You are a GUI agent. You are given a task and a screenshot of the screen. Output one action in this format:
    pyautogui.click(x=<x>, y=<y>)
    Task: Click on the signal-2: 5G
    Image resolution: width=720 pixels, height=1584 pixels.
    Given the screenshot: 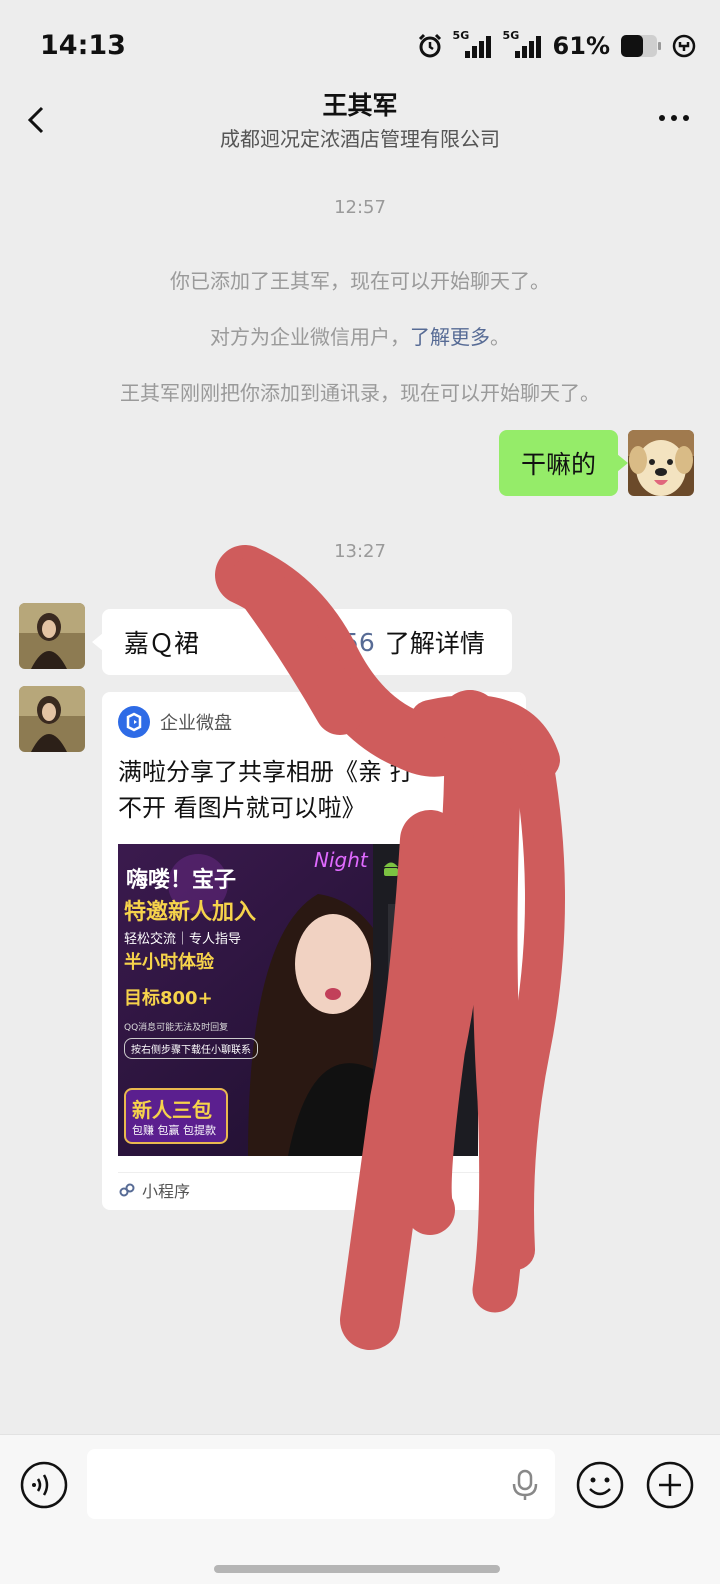 What is the action you would take?
    pyautogui.click(x=523, y=44)
    